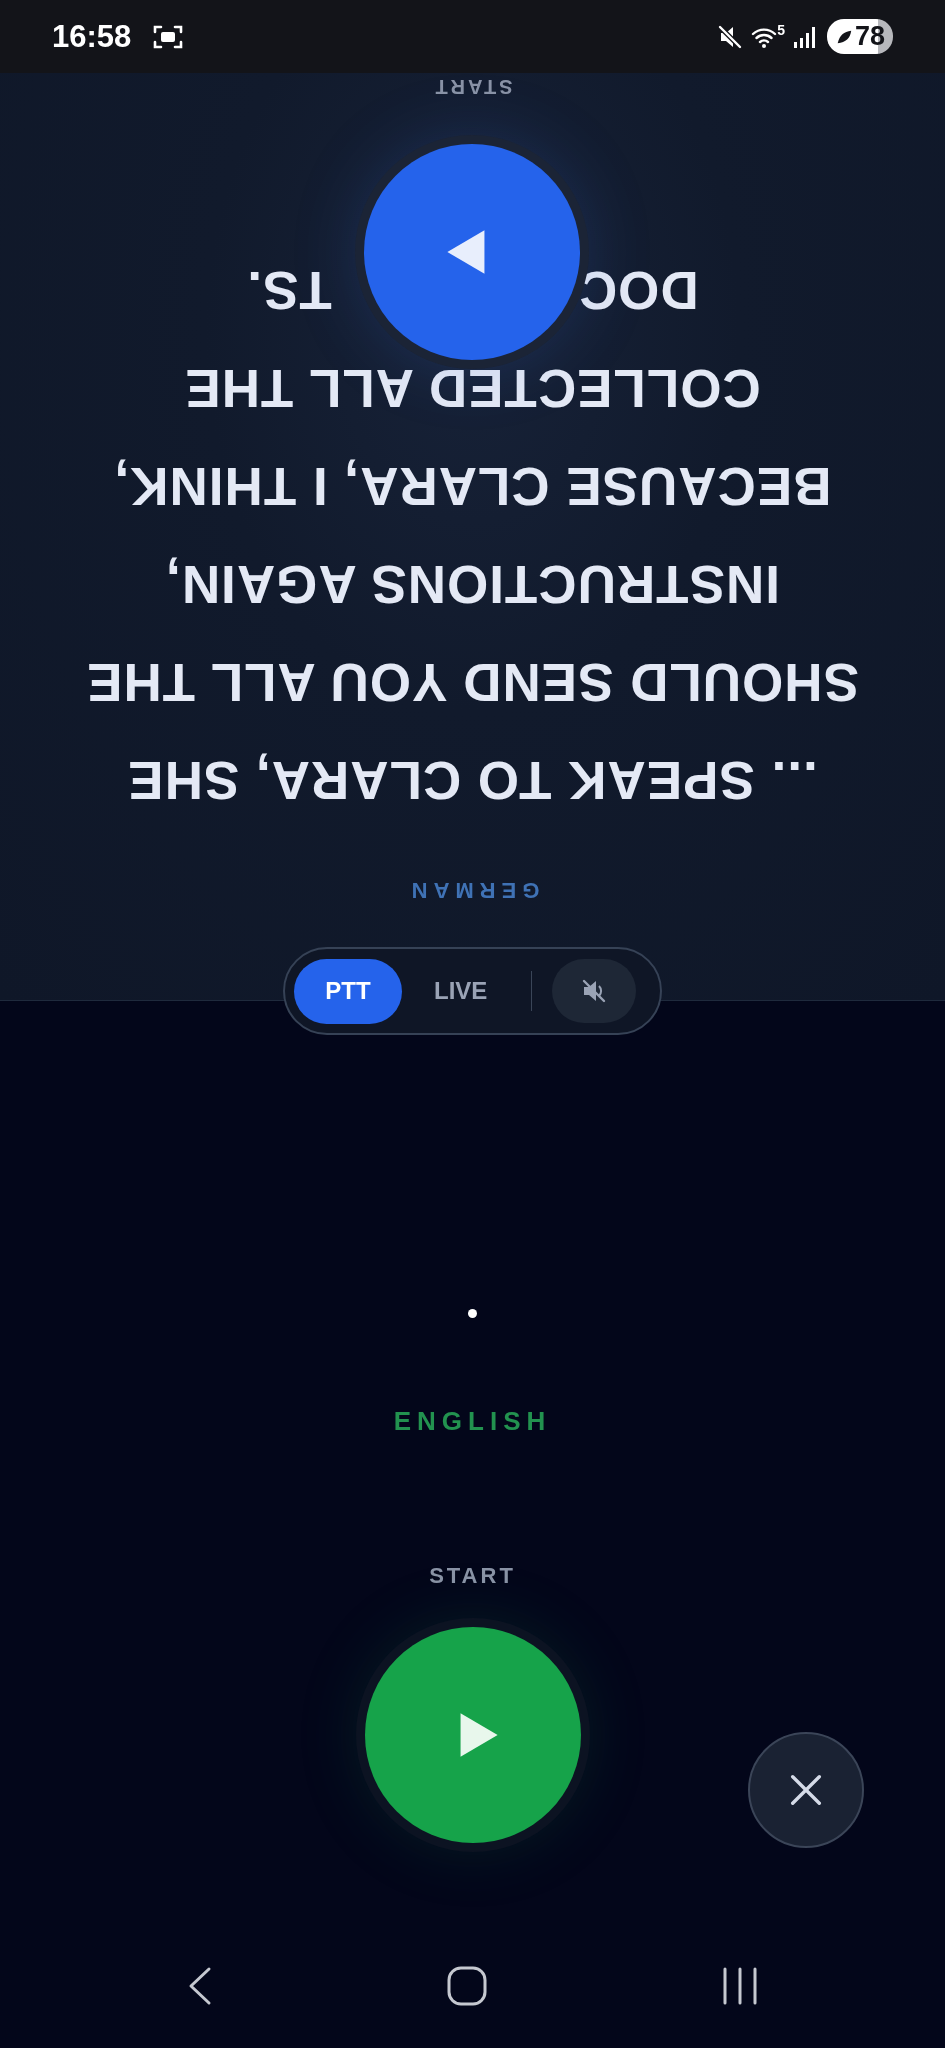  I want to click on caption-line: INSTRUCTIONS AGAIN,, so click(472, 585).